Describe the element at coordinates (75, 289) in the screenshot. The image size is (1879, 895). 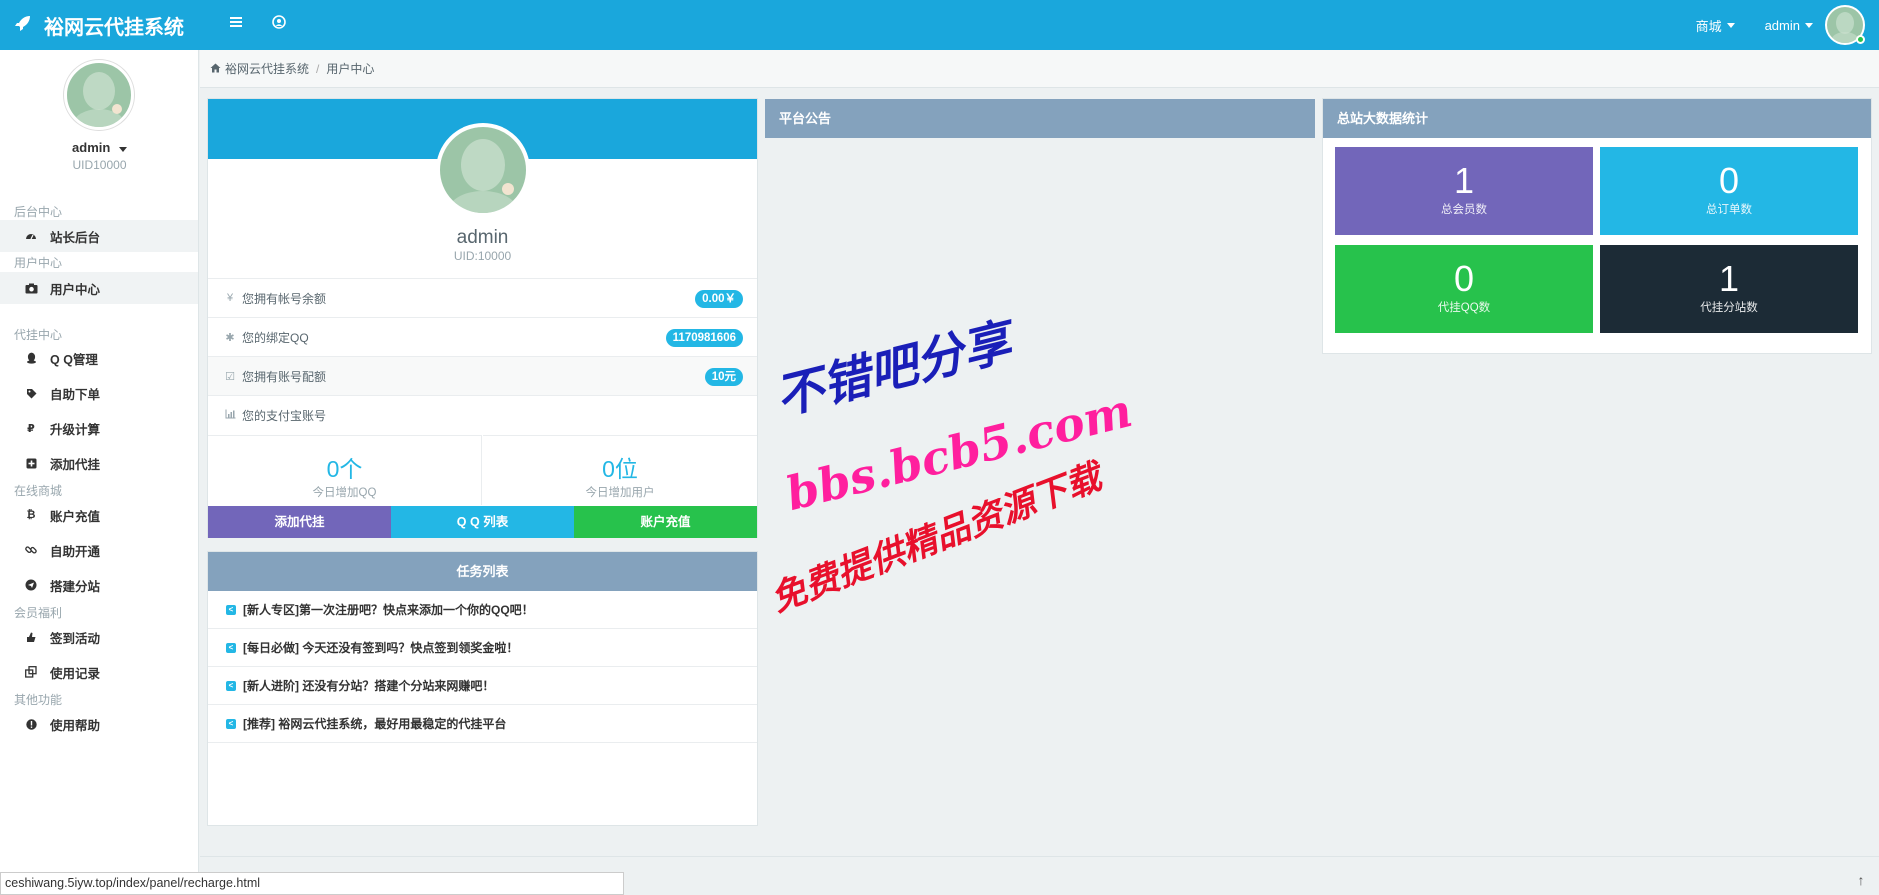
I see `sidebar-item-label: 用户中心` at that location.